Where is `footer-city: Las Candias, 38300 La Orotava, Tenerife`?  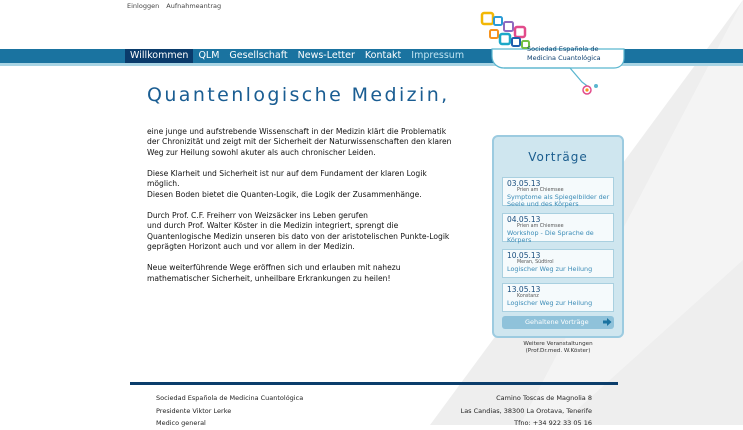 footer-city: Las Candias, 38300 La Orotava, Tenerife is located at coordinates (526, 410).